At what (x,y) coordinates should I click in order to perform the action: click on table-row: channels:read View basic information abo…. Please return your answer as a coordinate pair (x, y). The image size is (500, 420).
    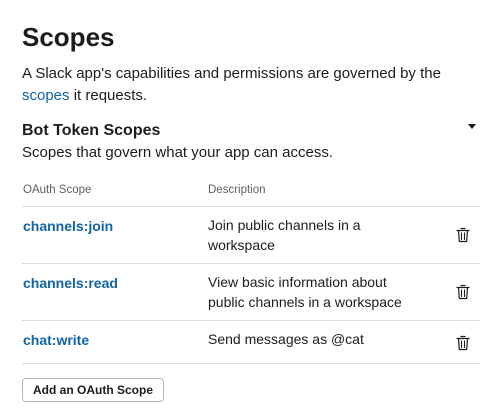
    Looking at the image, I should click on (251, 292).